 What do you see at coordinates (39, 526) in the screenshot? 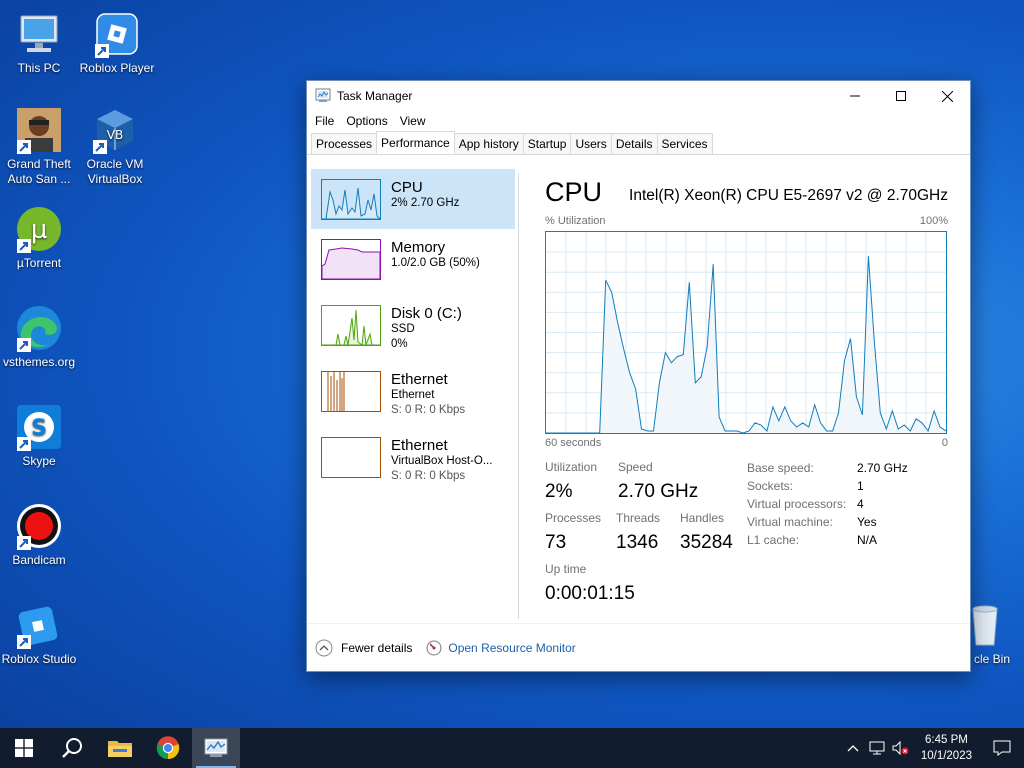
I see `bandicam-icon` at bounding box center [39, 526].